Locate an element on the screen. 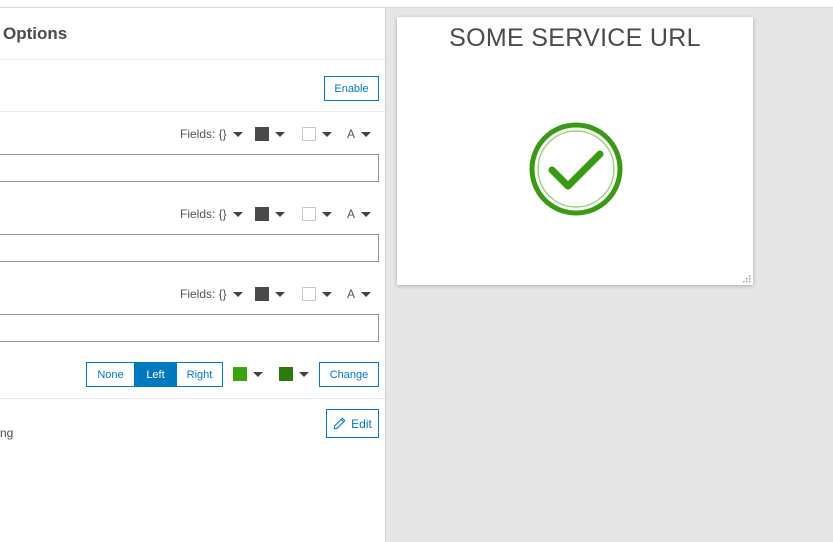  enable-button: Enable is located at coordinates (351, 88).